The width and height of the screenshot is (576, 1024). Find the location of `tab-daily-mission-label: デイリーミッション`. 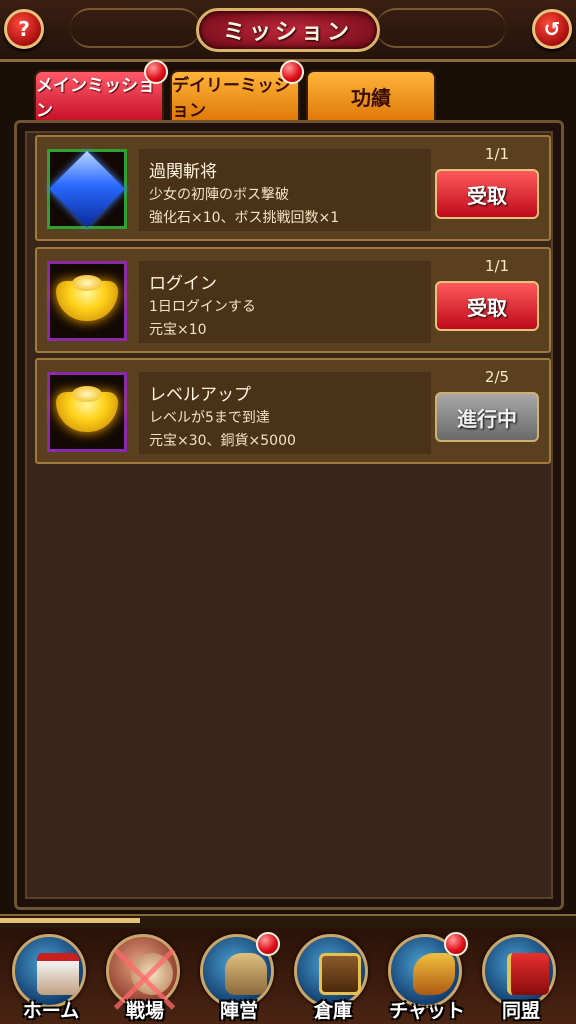

tab-daily-mission-label: デイリーミッション is located at coordinates (231, 98).